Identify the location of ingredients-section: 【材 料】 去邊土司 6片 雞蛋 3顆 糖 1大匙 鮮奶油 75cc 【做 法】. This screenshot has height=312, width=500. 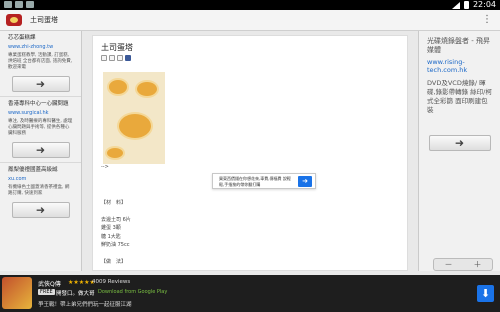
(116, 232).